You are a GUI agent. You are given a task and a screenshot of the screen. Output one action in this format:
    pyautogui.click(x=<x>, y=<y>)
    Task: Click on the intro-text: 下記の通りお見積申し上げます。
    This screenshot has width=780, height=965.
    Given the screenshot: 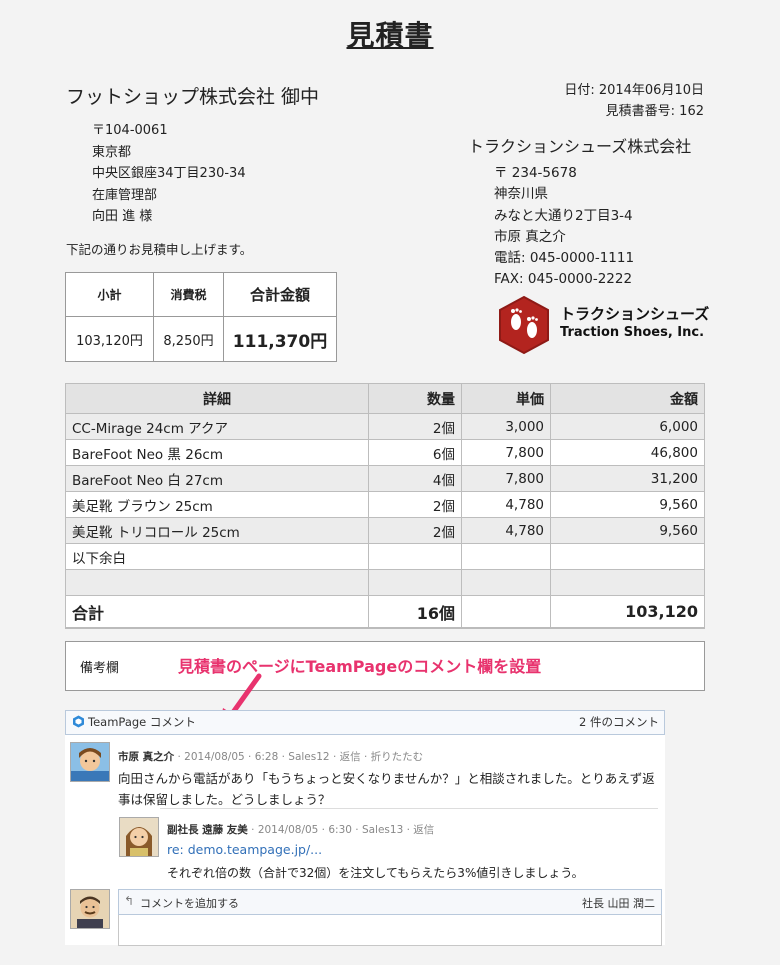 What is the action you would take?
    pyautogui.click(x=159, y=249)
    